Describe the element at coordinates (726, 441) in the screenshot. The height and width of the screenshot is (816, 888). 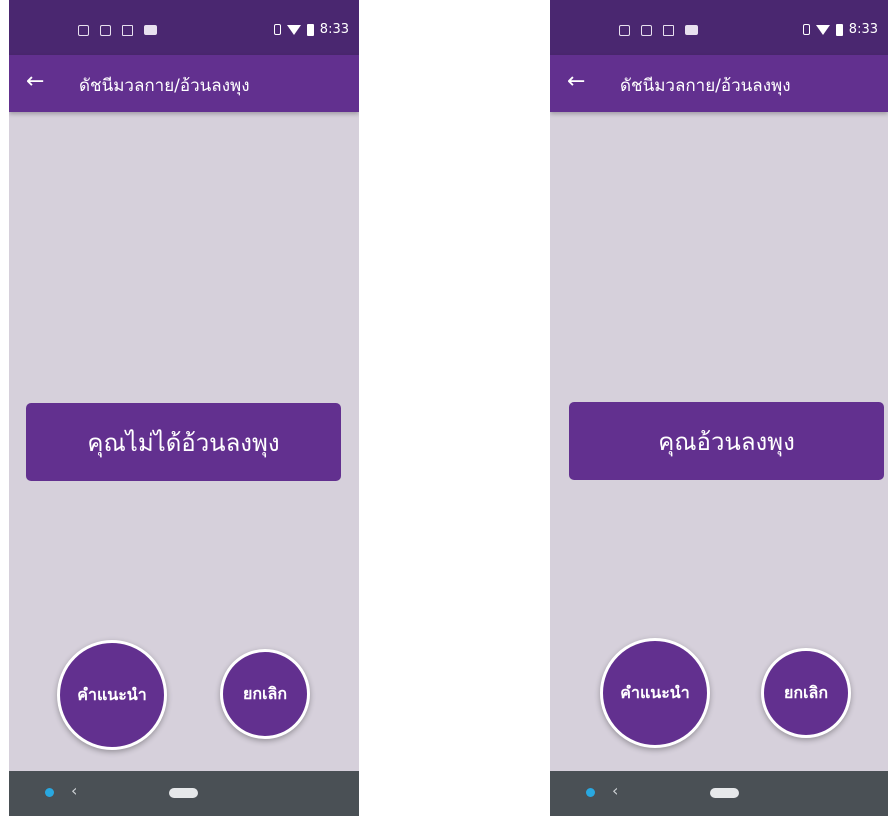
I see `result-banner: คุณอ้วนลงพุง` at that location.